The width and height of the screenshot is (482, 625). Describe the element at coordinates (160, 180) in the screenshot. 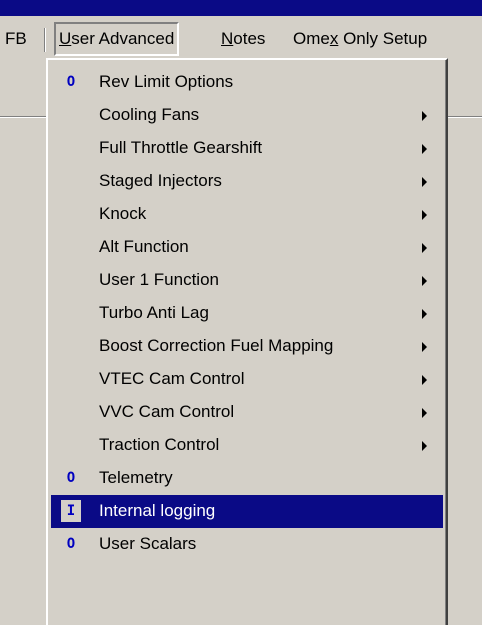

I see `menu-item-label: Staged Injectors` at that location.